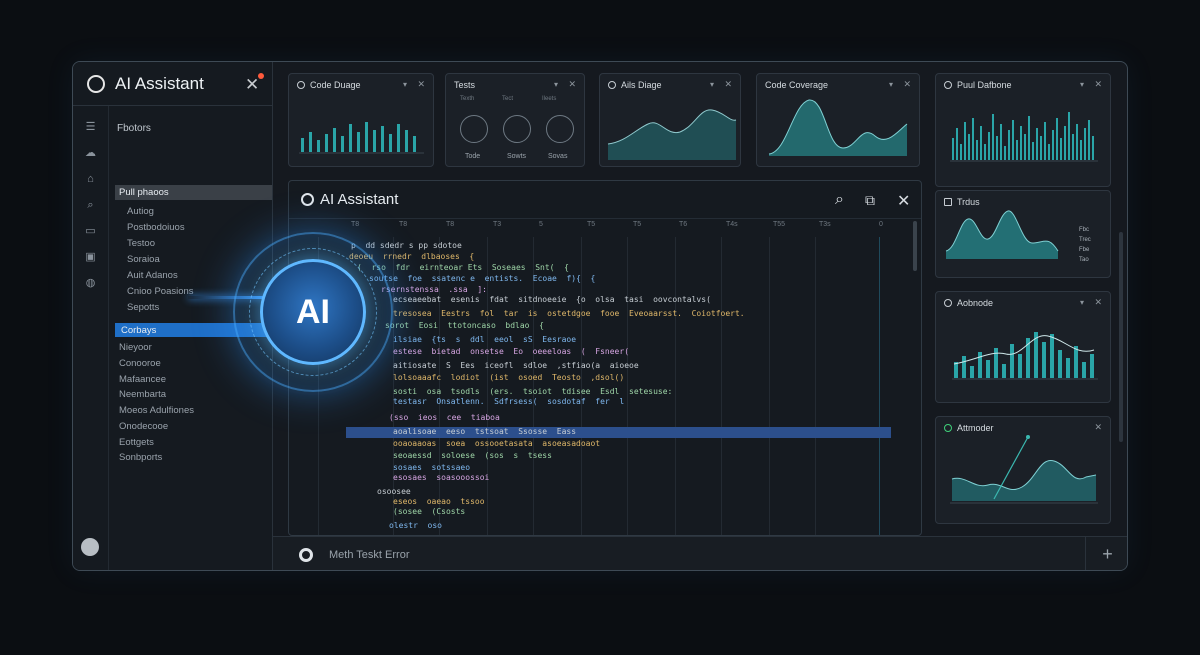 The height and width of the screenshot is (655, 1200). Describe the element at coordinates (541, 224) in the screenshot. I see `ruler-tick: 5` at that location.